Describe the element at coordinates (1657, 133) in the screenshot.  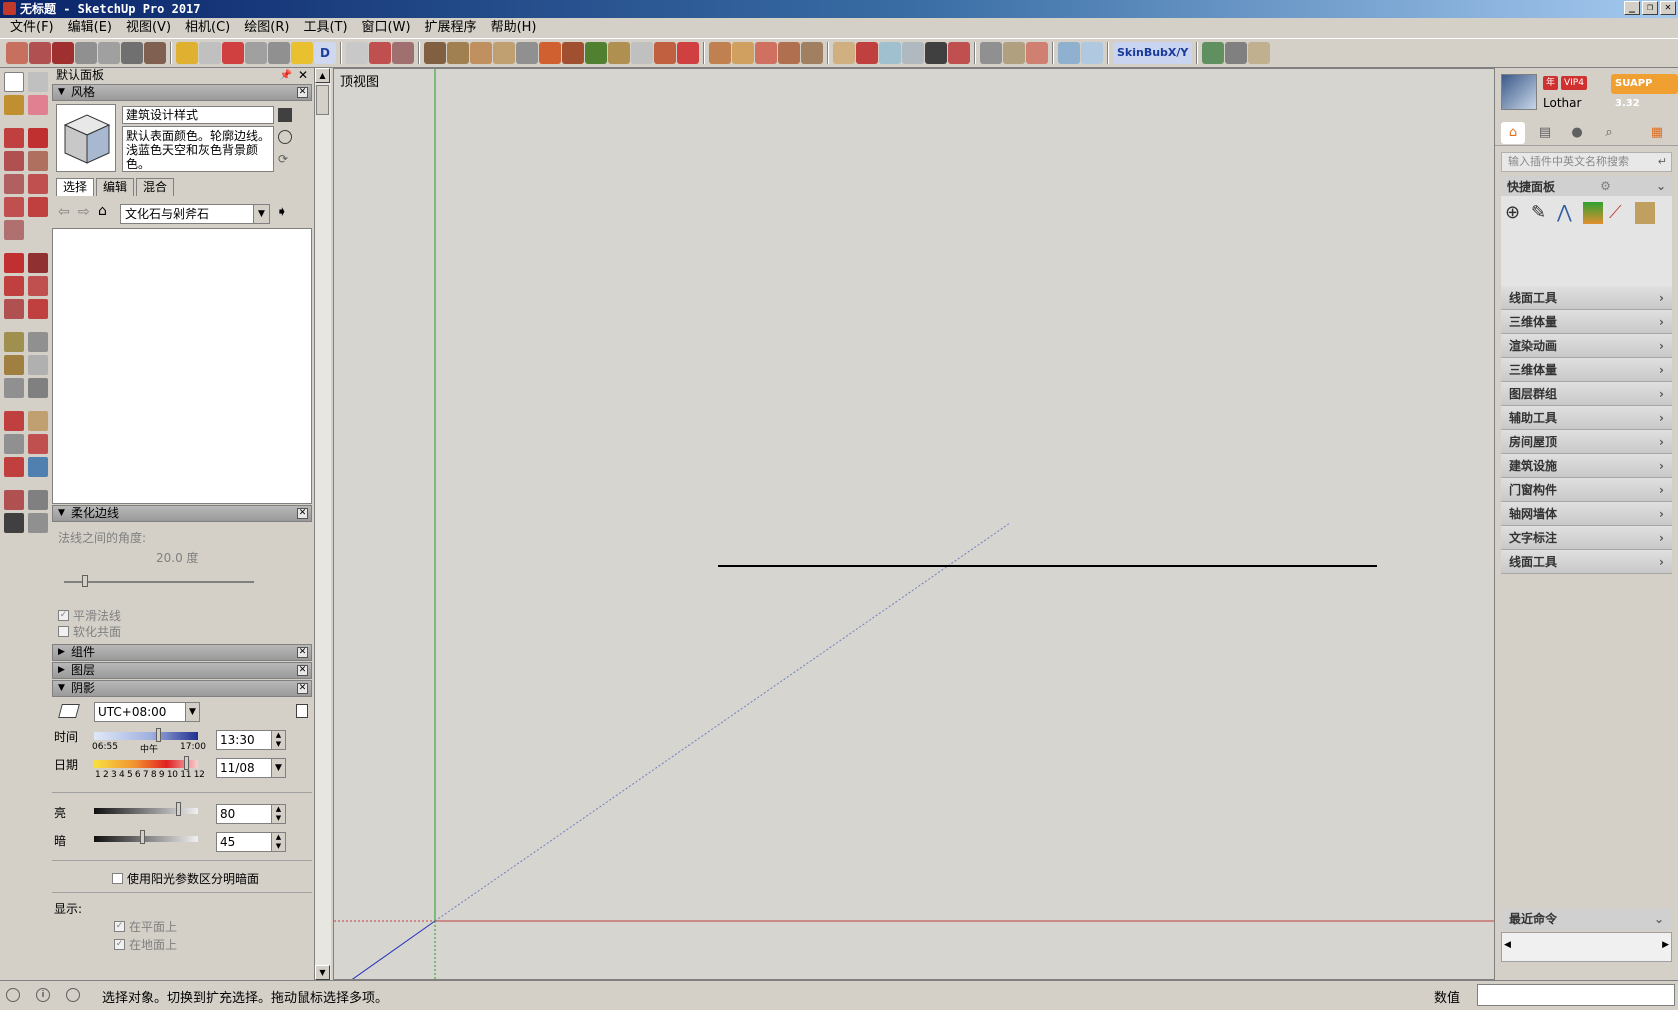
I see `grid-icon: ▦` at that location.